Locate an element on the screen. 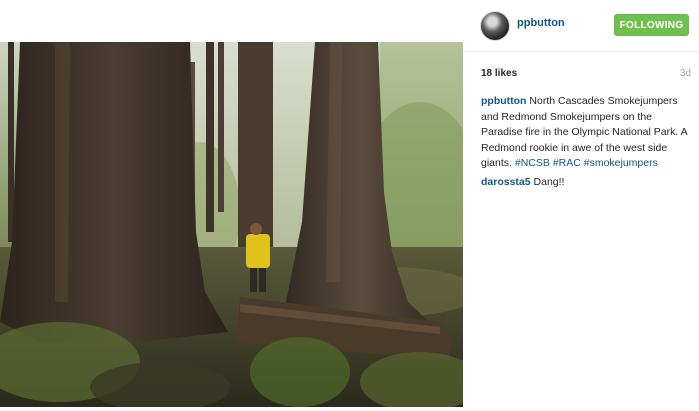 Image resolution: width=699 pixels, height=411 pixels. post-meta: 18 likes 3d is located at coordinates (586, 75).